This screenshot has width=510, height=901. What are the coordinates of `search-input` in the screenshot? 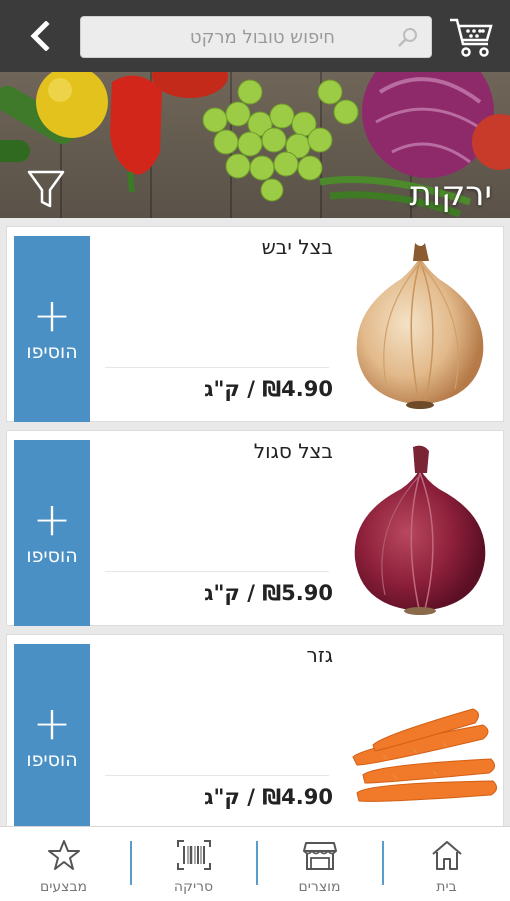 It's located at (256, 37).